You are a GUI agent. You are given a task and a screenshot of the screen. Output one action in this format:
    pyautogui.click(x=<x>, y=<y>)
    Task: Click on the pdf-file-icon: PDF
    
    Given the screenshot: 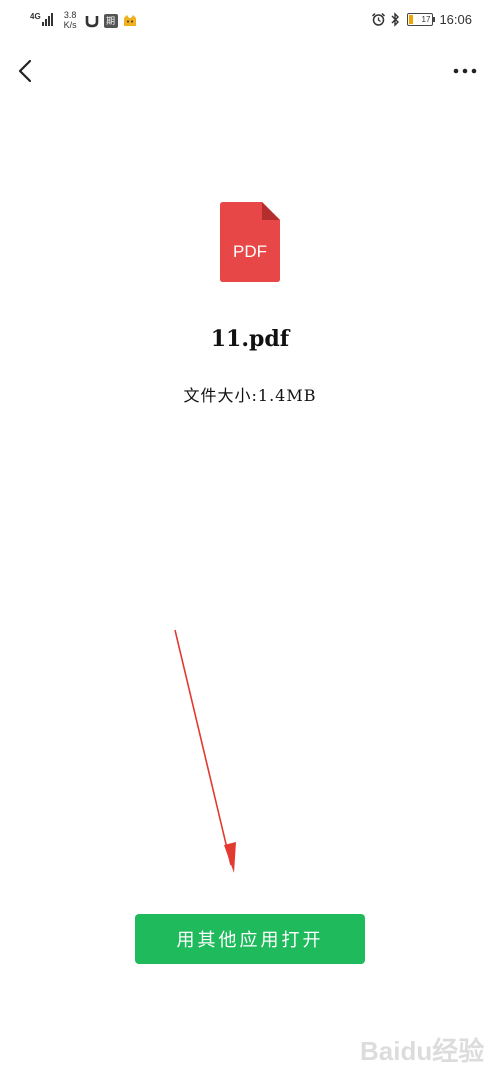 What is the action you would take?
    pyautogui.click(x=250, y=242)
    